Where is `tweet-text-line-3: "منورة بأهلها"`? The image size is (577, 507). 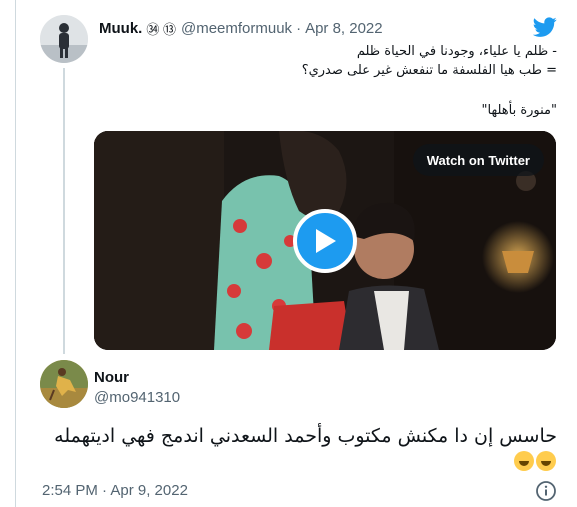 tweet-text-line-3: "منورة بأهلها" is located at coordinates (519, 110).